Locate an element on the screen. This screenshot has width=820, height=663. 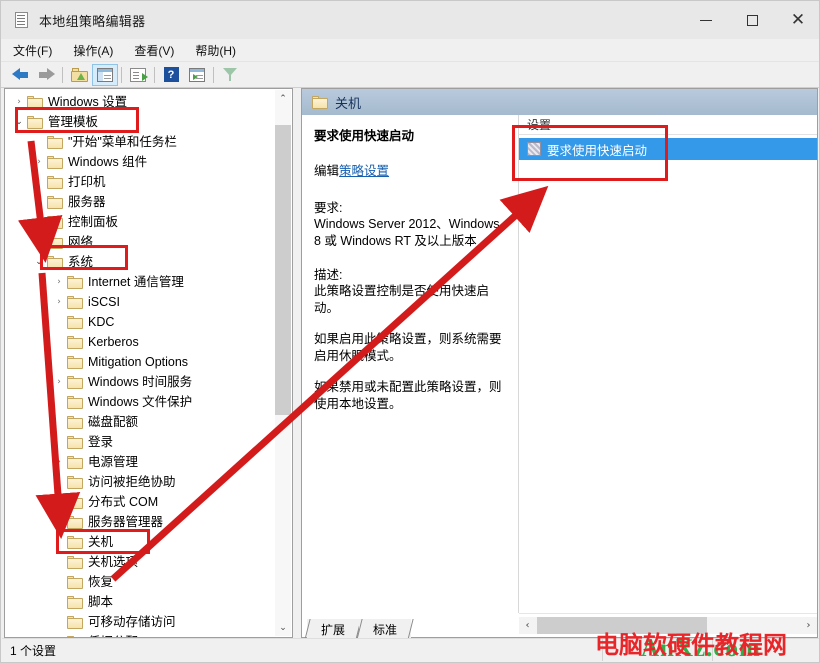
tree-item: 凭据分配 is located at coordinates (94, 634).